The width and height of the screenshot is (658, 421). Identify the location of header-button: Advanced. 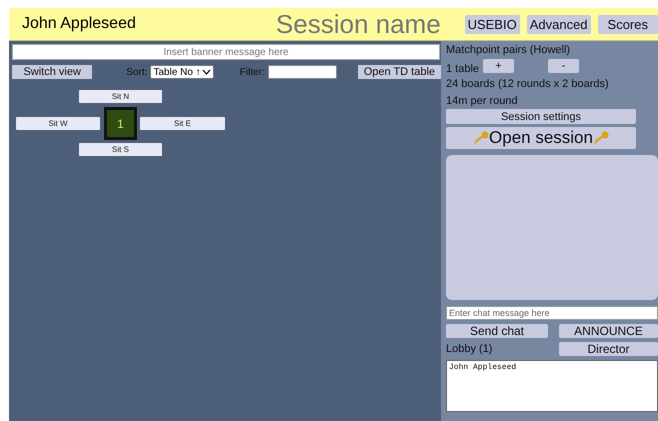
(558, 24).